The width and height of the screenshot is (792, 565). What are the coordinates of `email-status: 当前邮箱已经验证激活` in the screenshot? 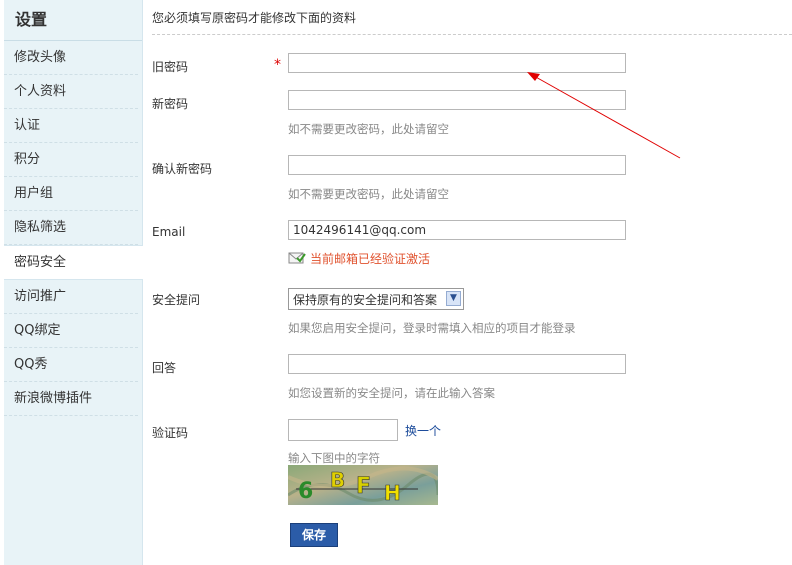 It's located at (359, 258).